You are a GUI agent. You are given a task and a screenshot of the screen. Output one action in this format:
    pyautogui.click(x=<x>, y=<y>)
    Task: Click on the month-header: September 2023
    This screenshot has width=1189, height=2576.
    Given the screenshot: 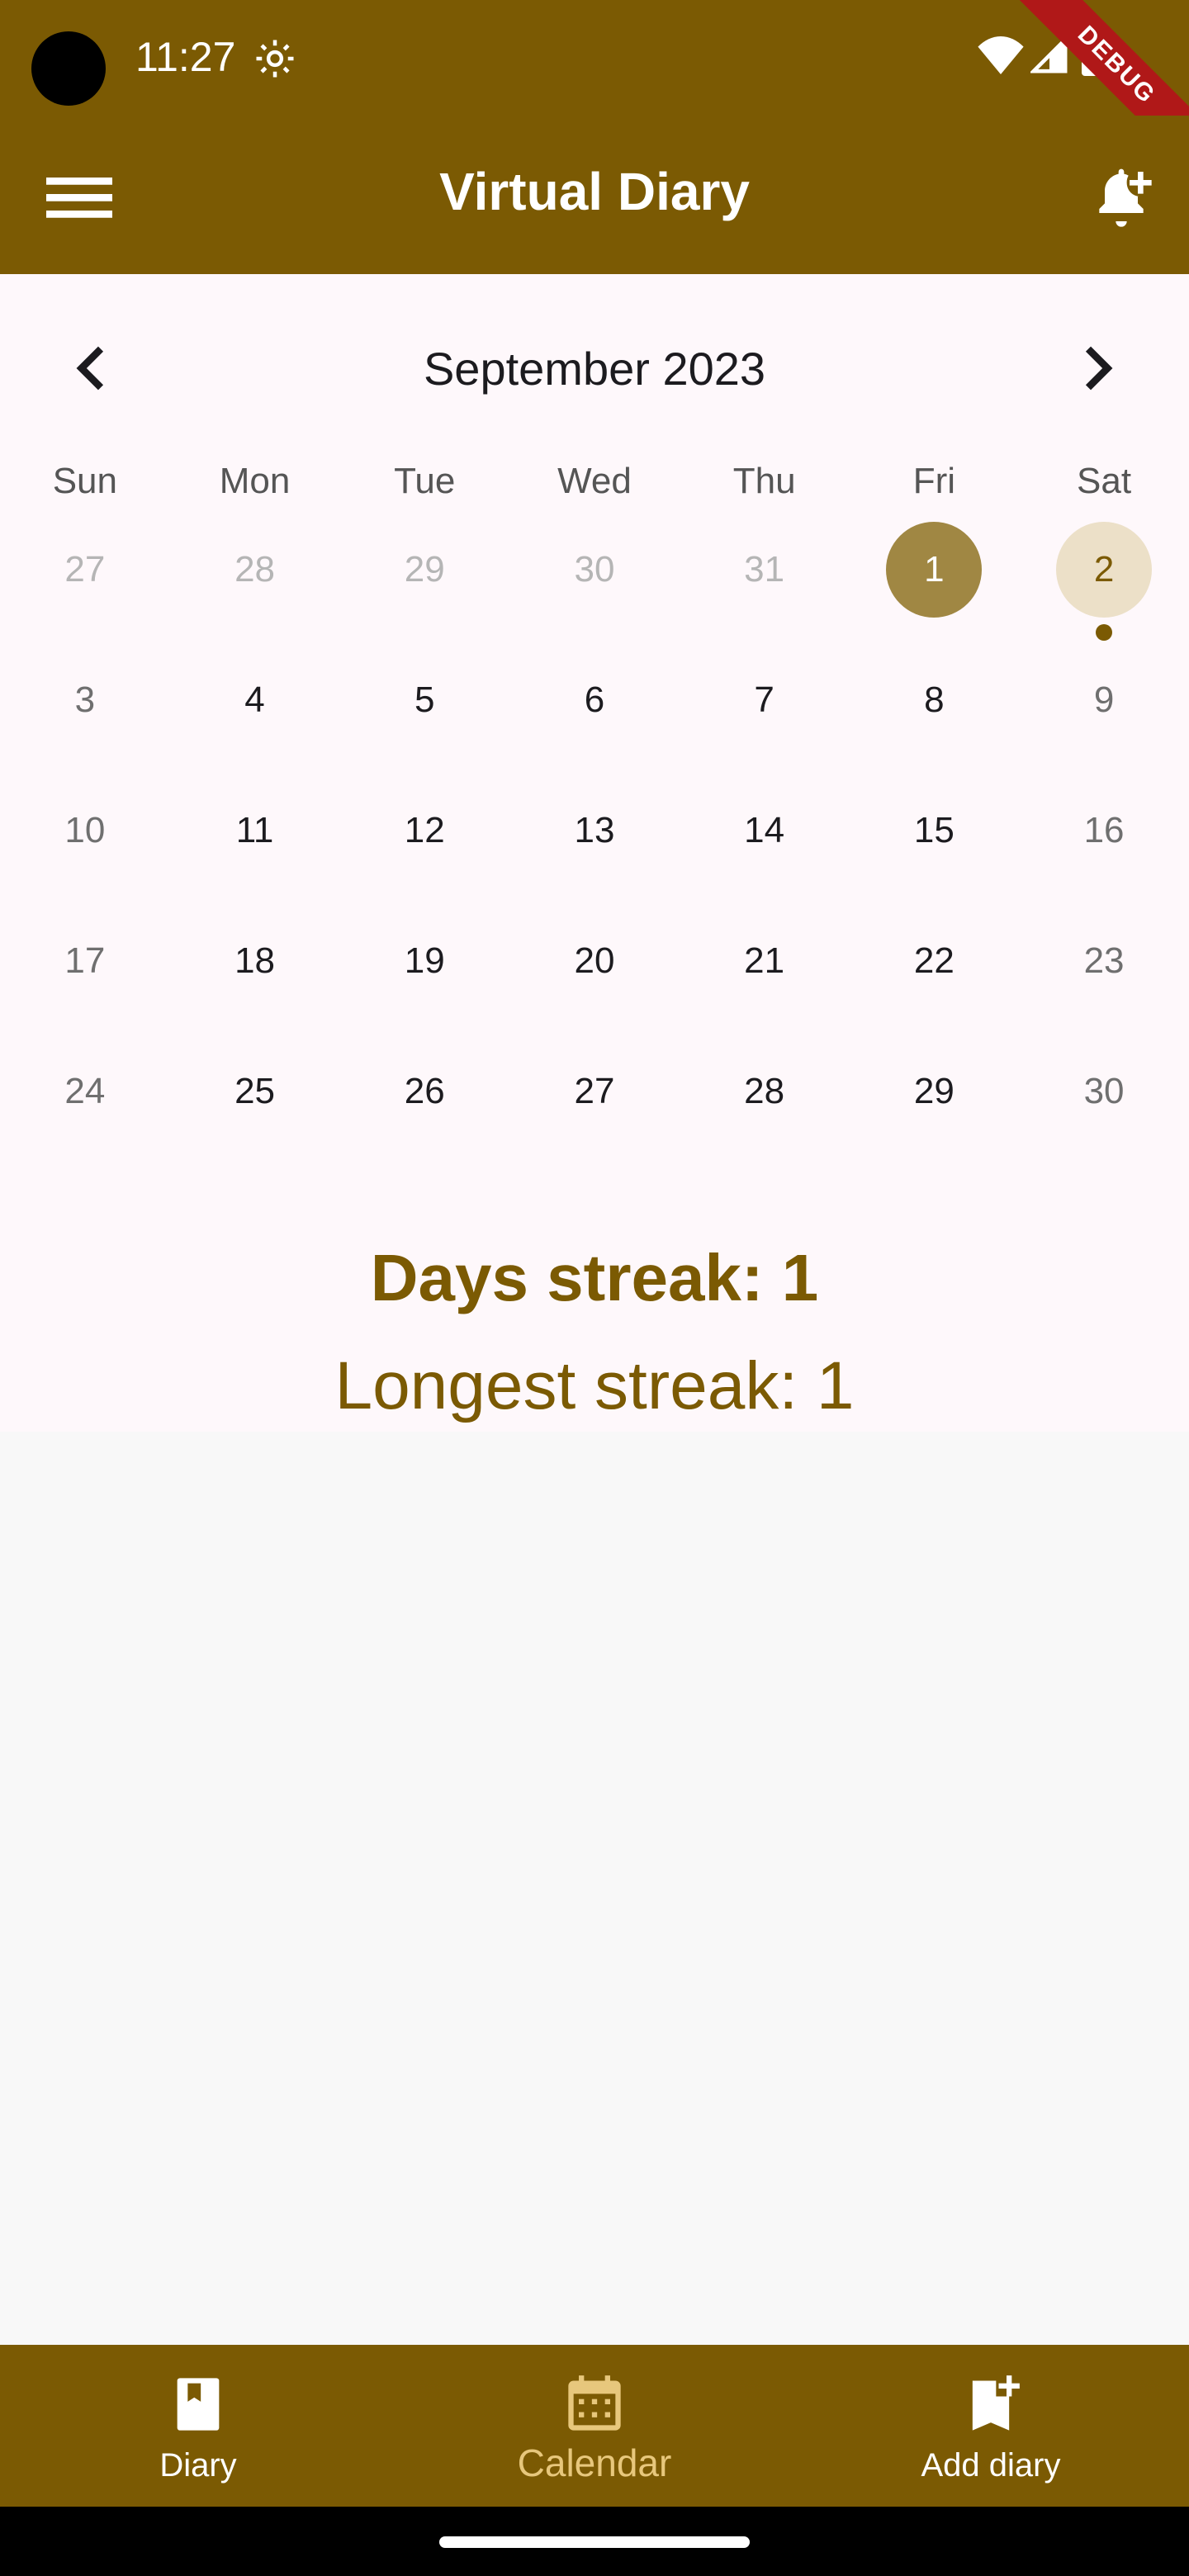 What is the action you would take?
    pyautogui.click(x=594, y=369)
    